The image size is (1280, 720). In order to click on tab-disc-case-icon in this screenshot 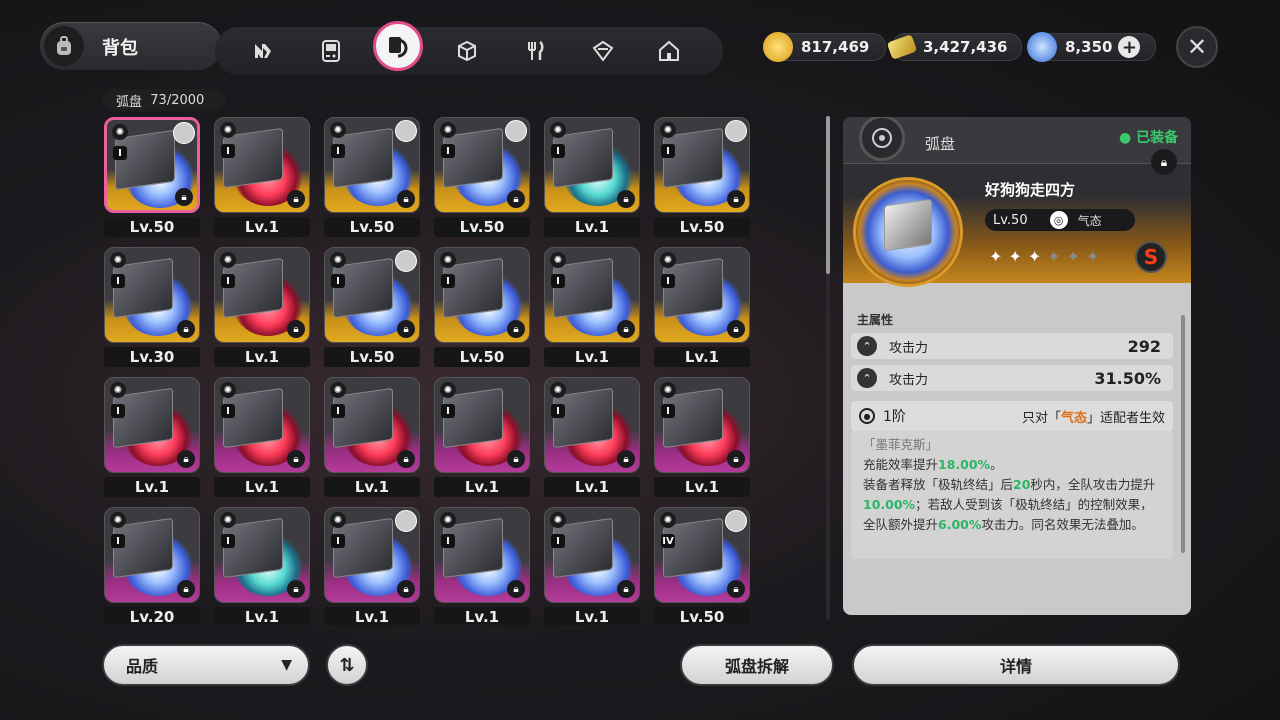, I will do `click(398, 46)`.